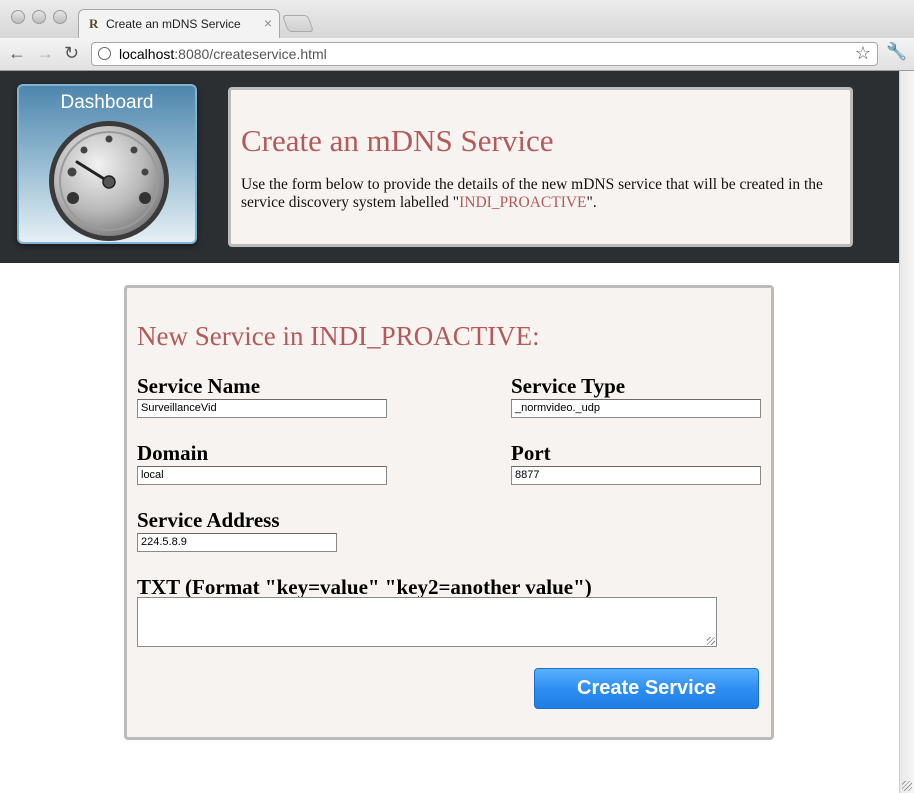 This screenshot has width=914, height=793. I want to click on browser-tab: R Create an mDNS Service ×, so click(179, 23).